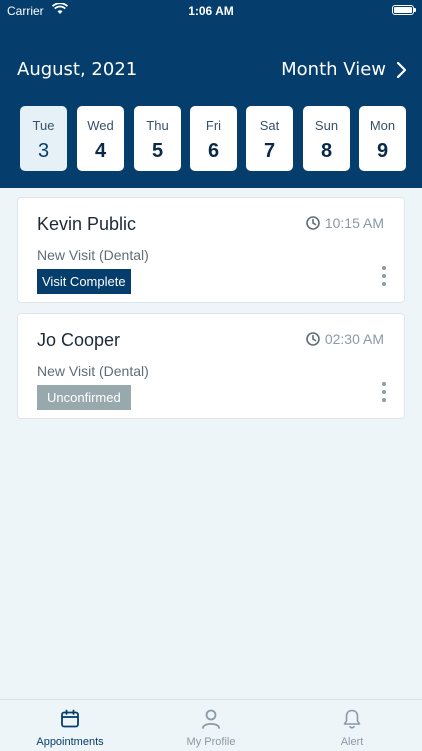 The width and height of the screenshot is (422, 751). I want to click on day-of-week: Thu, so click(157, 125).